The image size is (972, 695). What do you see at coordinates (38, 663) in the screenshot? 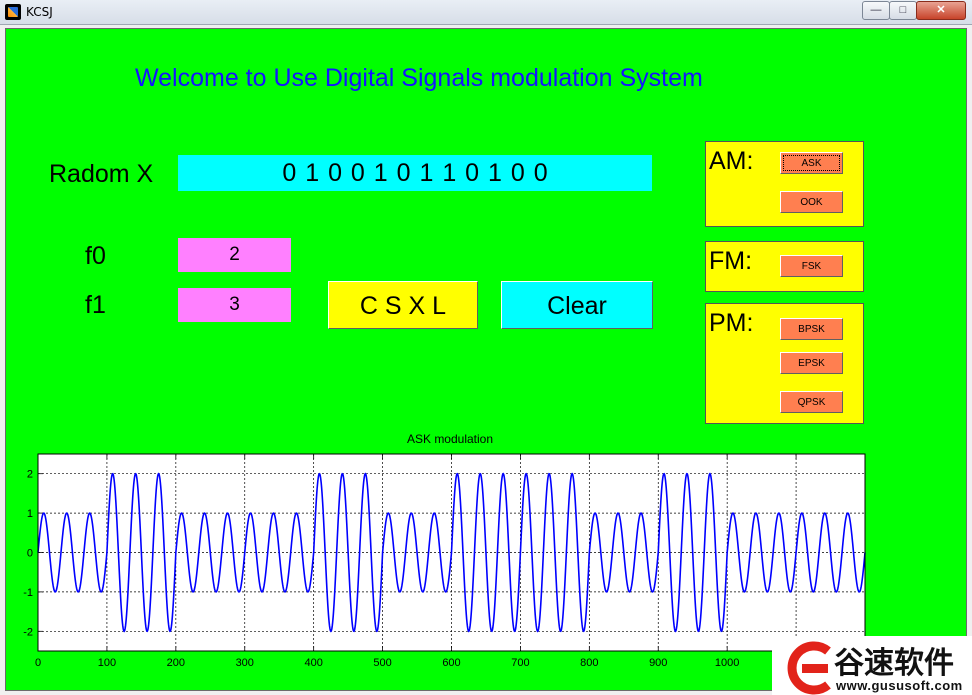
I see `x-tick-label: 0` at bounding box center [38, 663].